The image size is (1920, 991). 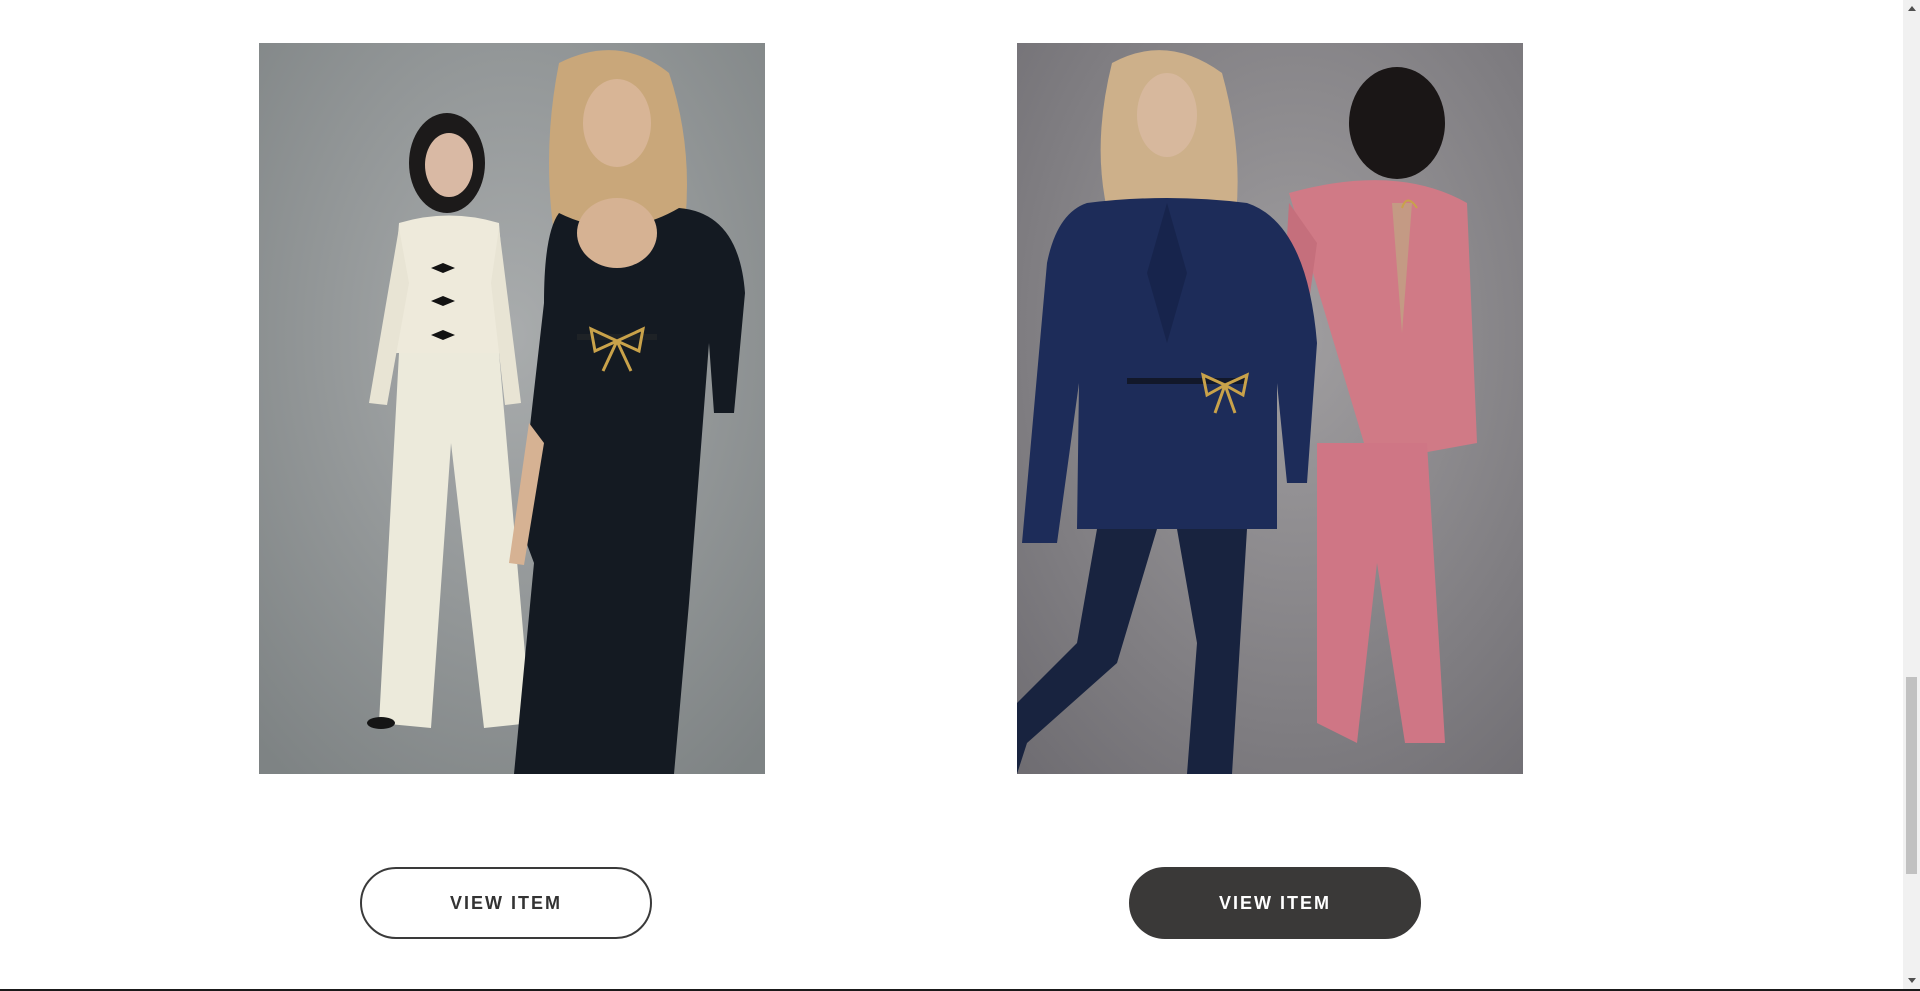 I want to click on scroll-up-arrow-icon, so click(x=1911, y=8).